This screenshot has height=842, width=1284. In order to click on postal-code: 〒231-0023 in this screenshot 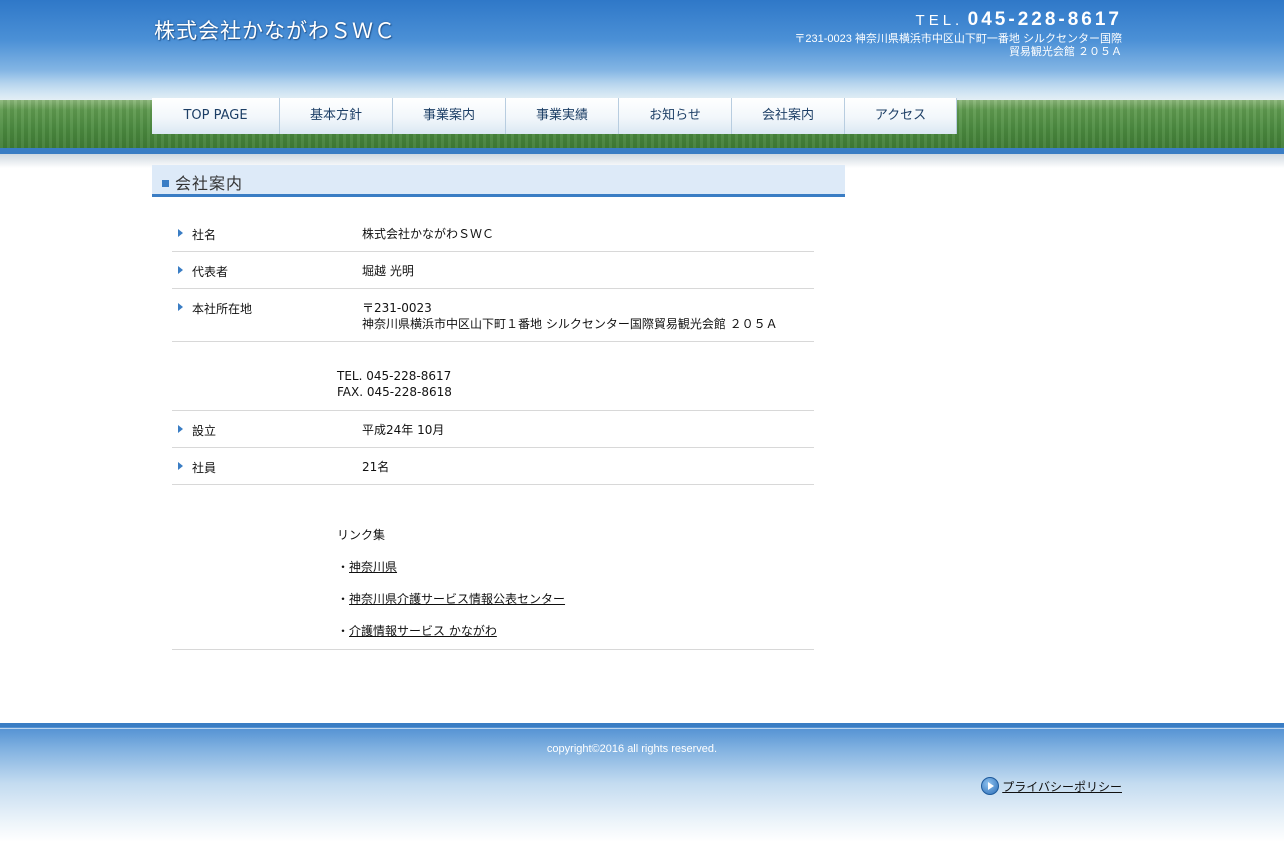, I will do `click(397, 308)`.